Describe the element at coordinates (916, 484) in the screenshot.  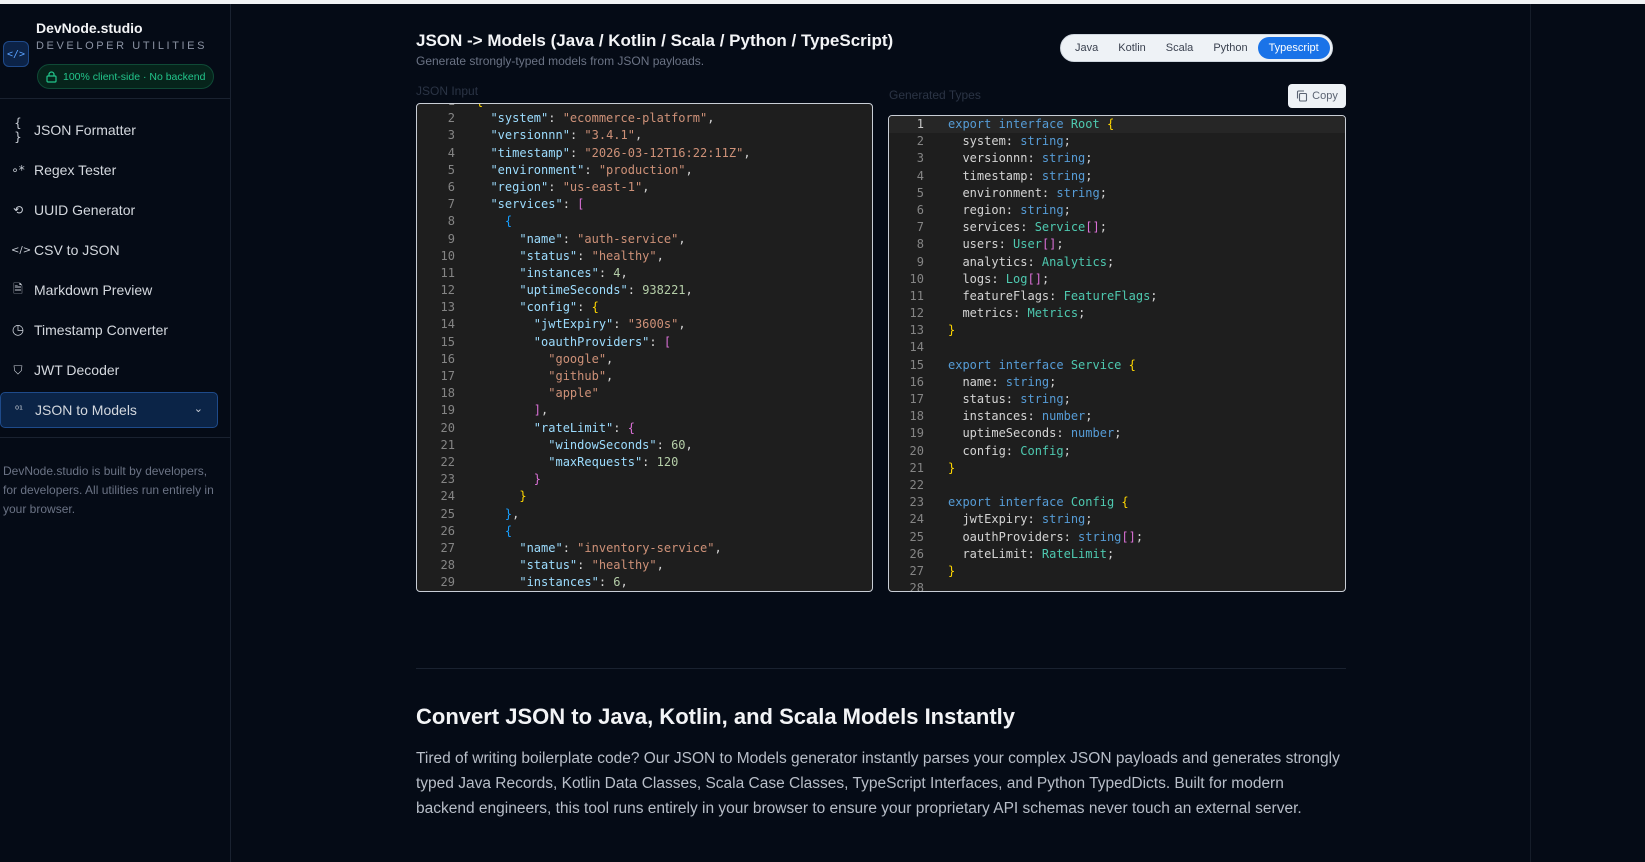
I see `line-number: 22` at that location.